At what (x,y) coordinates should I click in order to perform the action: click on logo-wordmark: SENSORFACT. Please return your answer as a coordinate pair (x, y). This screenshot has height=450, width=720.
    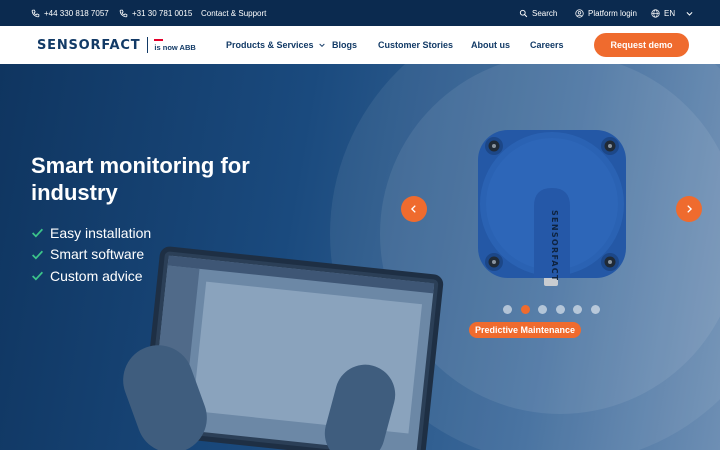
    Looking at the image, I should click on (89, 45).